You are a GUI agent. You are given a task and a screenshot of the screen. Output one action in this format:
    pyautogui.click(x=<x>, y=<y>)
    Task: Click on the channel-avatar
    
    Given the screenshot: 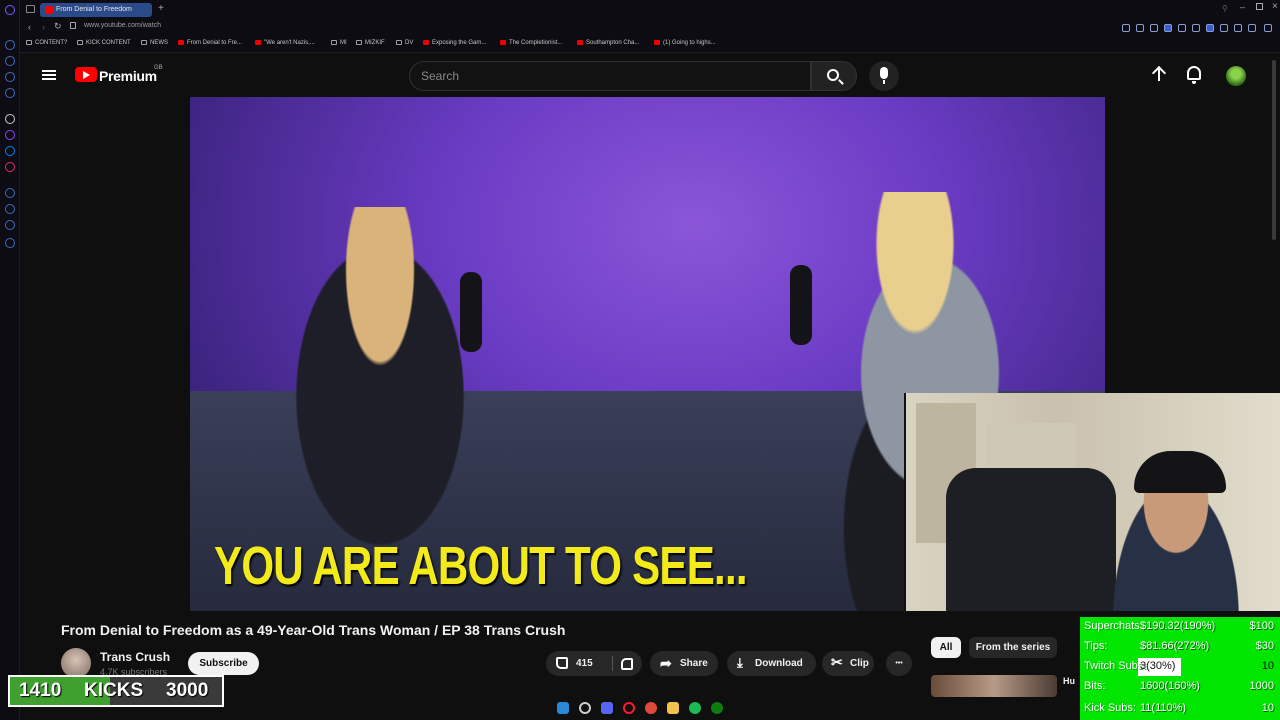 What is the action you would take?
    pyautogui.click(x=76, y=663)
    